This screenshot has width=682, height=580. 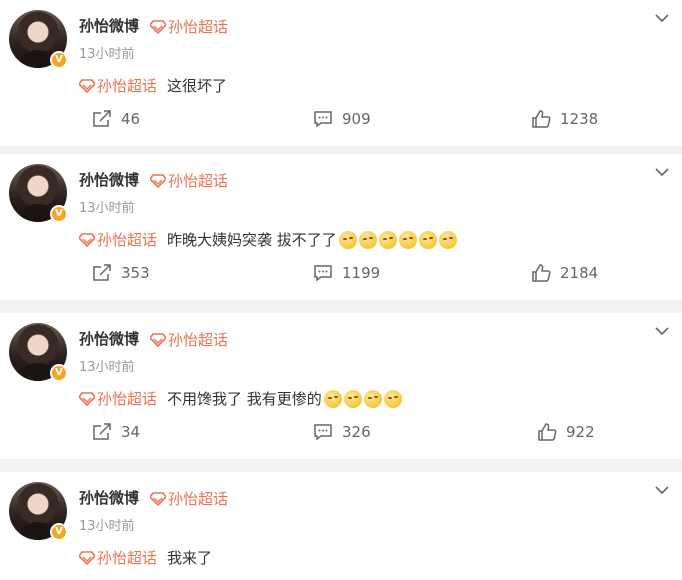 What do you see at coordinates (197, 86) in the screenshot?
I see `post-text: 这很坏了` at bounding box center [197, 86].